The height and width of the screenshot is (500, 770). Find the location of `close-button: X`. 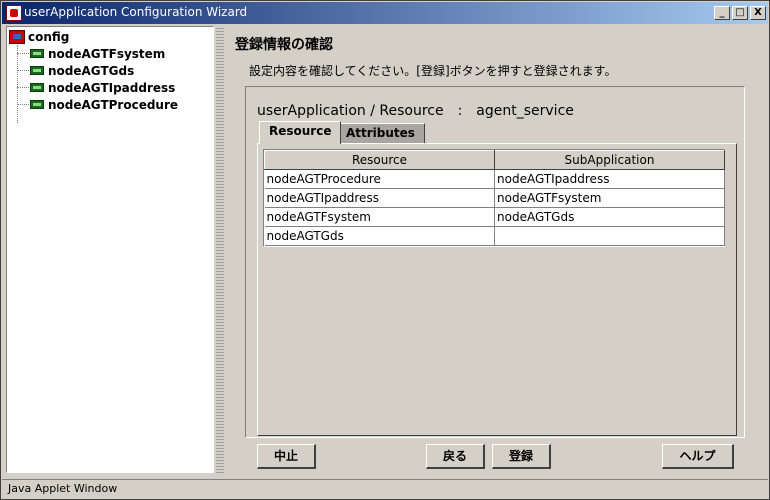

close-button: X is located at coordinates (758, 13).